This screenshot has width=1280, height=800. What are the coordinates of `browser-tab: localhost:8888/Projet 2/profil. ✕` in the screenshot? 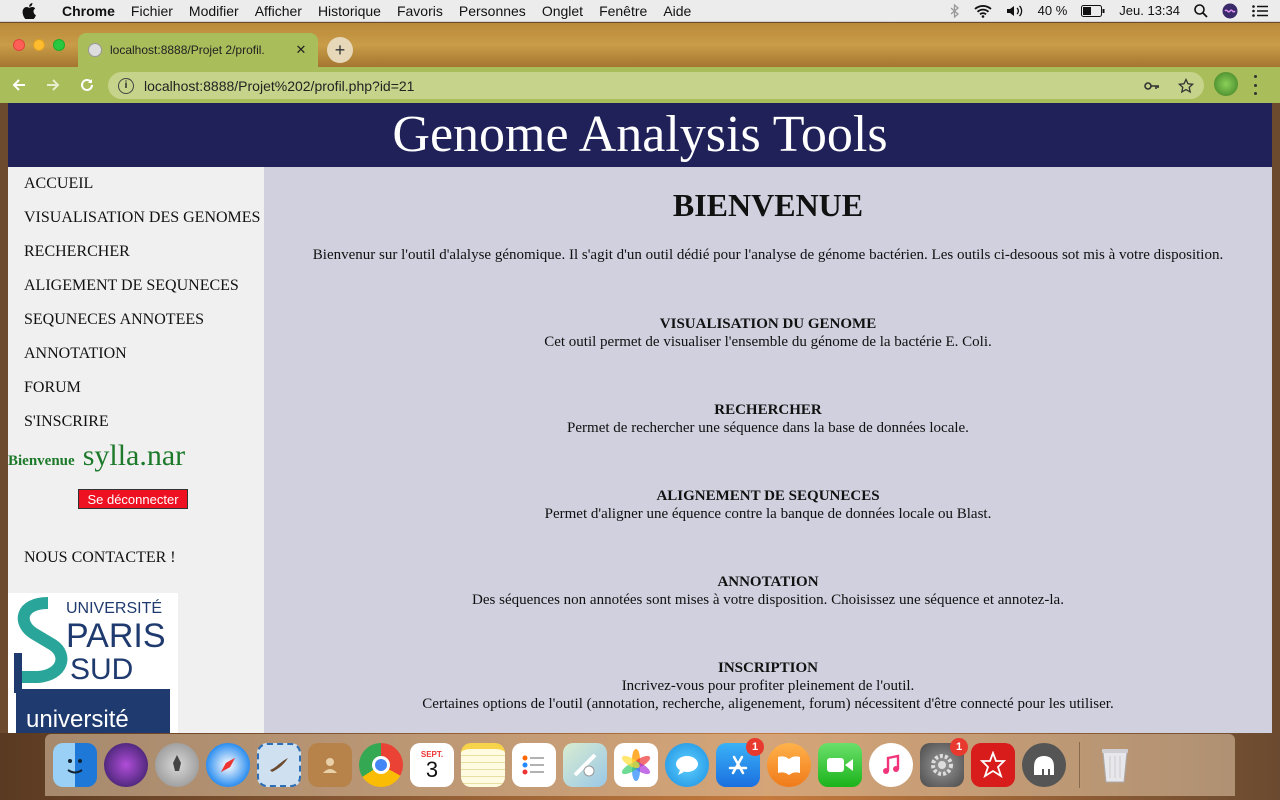 It's located at (198, 50).